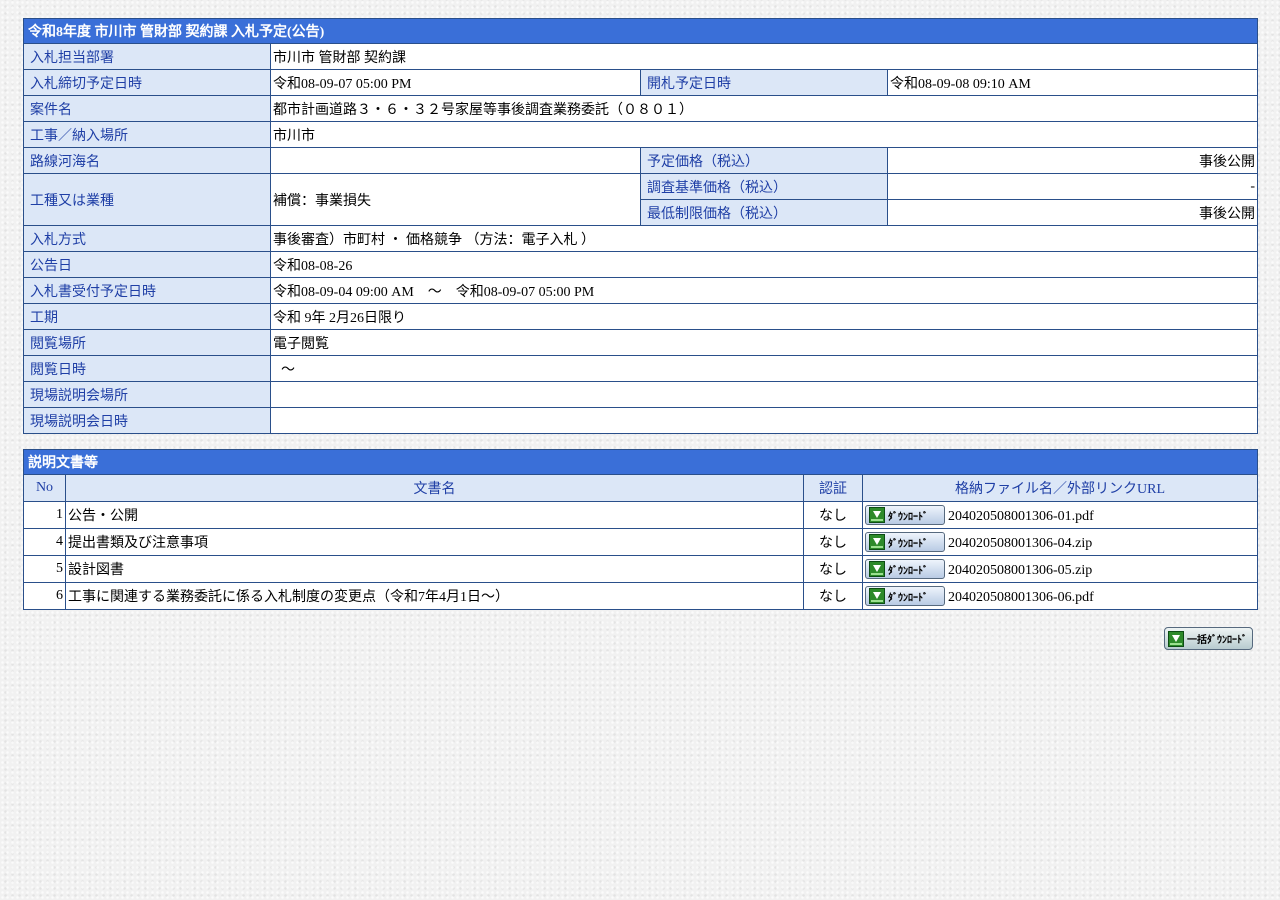 The height and width of the screenshot is (900, 1280). I want to click on announce-date-label: 公告日, so click(147, 264).